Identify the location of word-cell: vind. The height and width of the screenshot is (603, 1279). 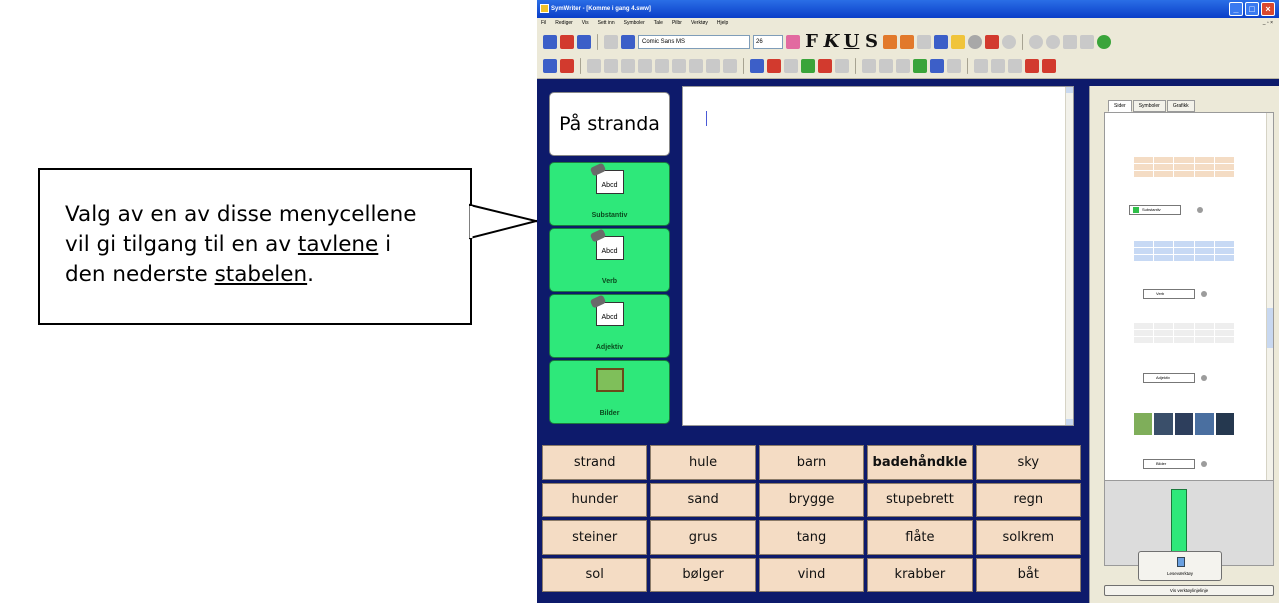
(811, 574).